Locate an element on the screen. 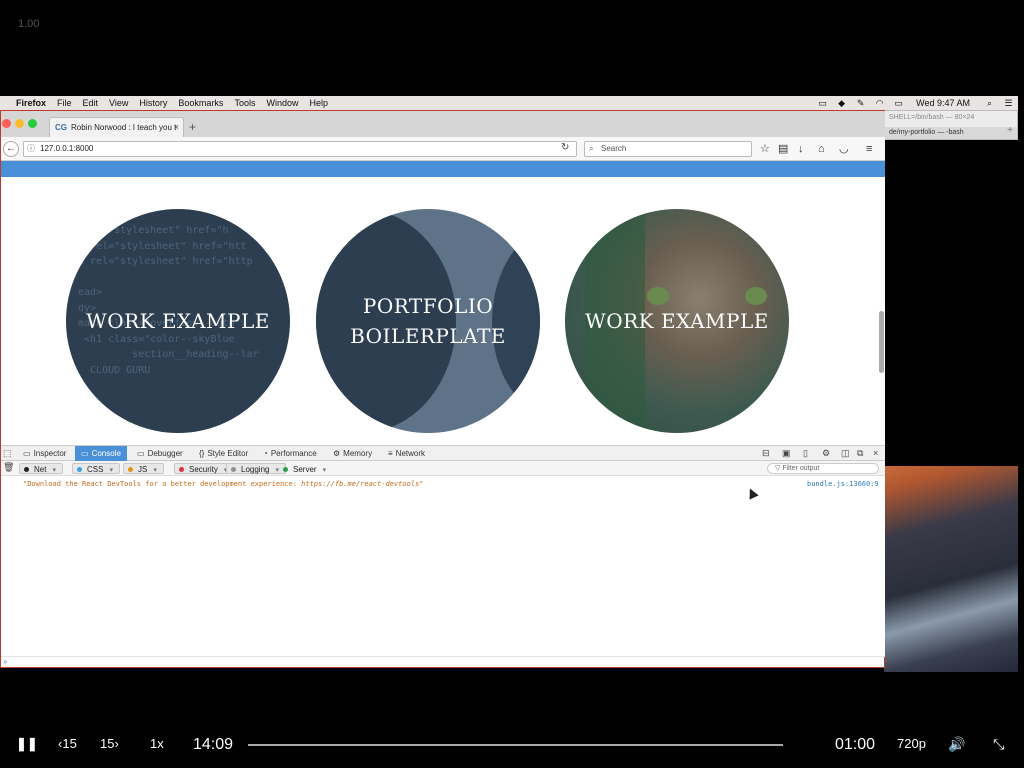 The height and width of the screenshot is (768, 1024). split-console-icon: ⊟ is located at coordinates (766, 453).